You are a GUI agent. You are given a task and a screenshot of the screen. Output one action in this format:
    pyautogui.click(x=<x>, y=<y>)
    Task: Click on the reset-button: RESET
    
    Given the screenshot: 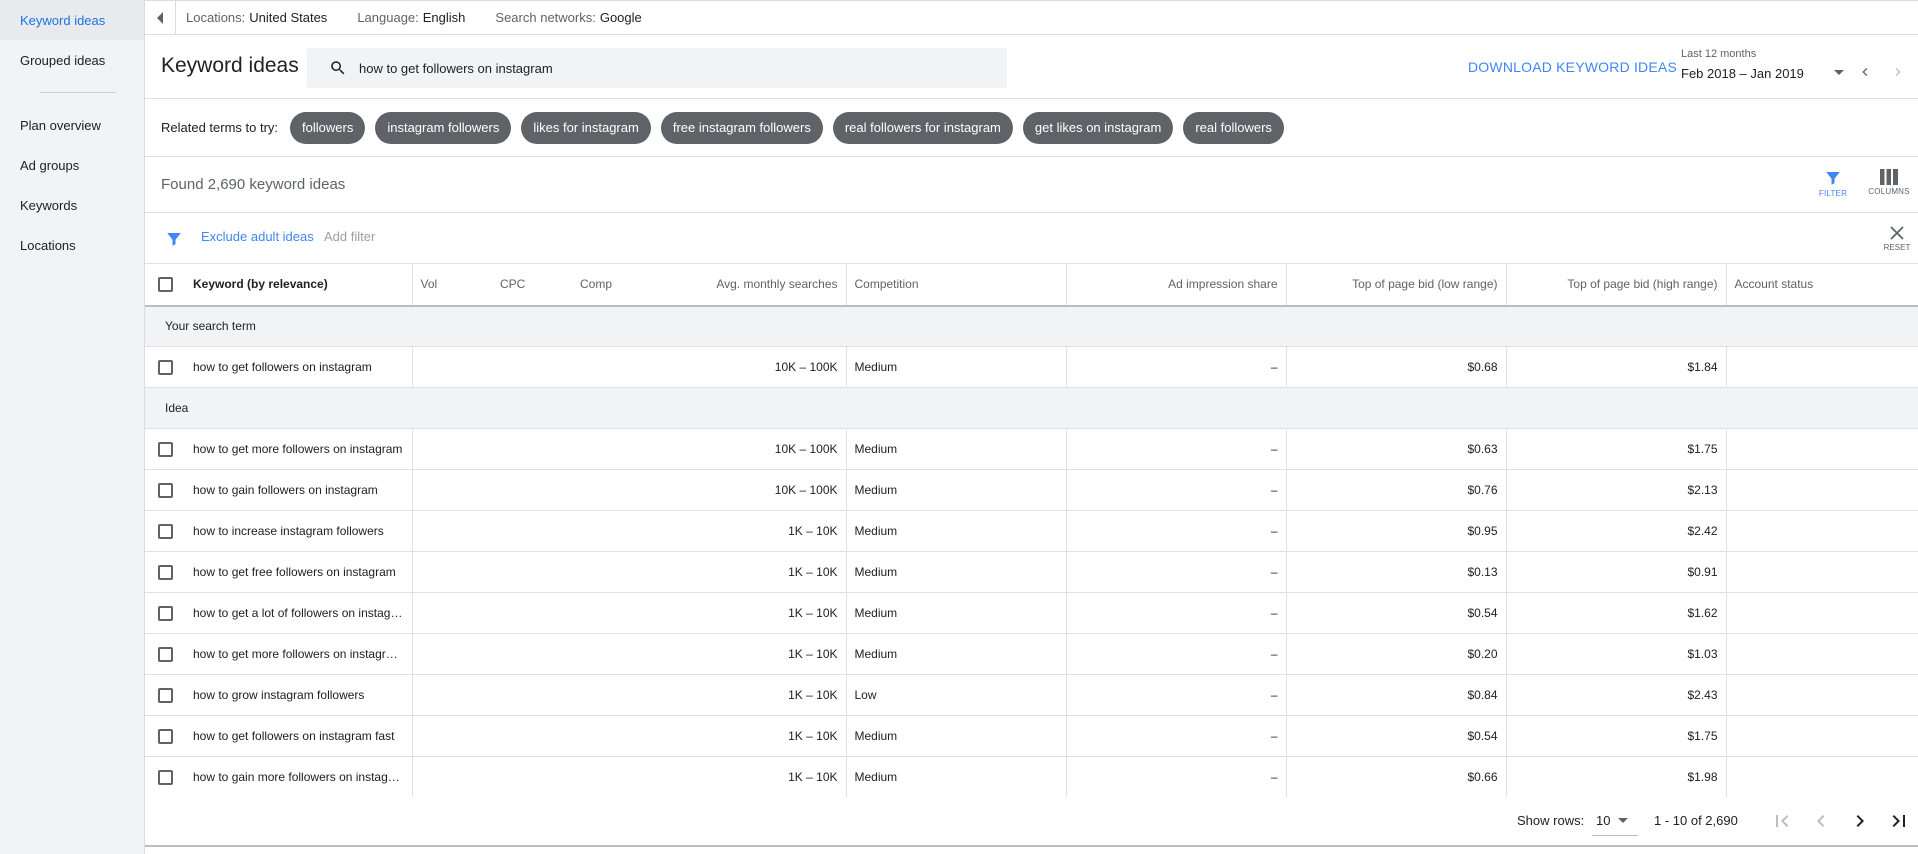 What is the action you would take?
    pyautogui.click(x=1897, y=238)
    